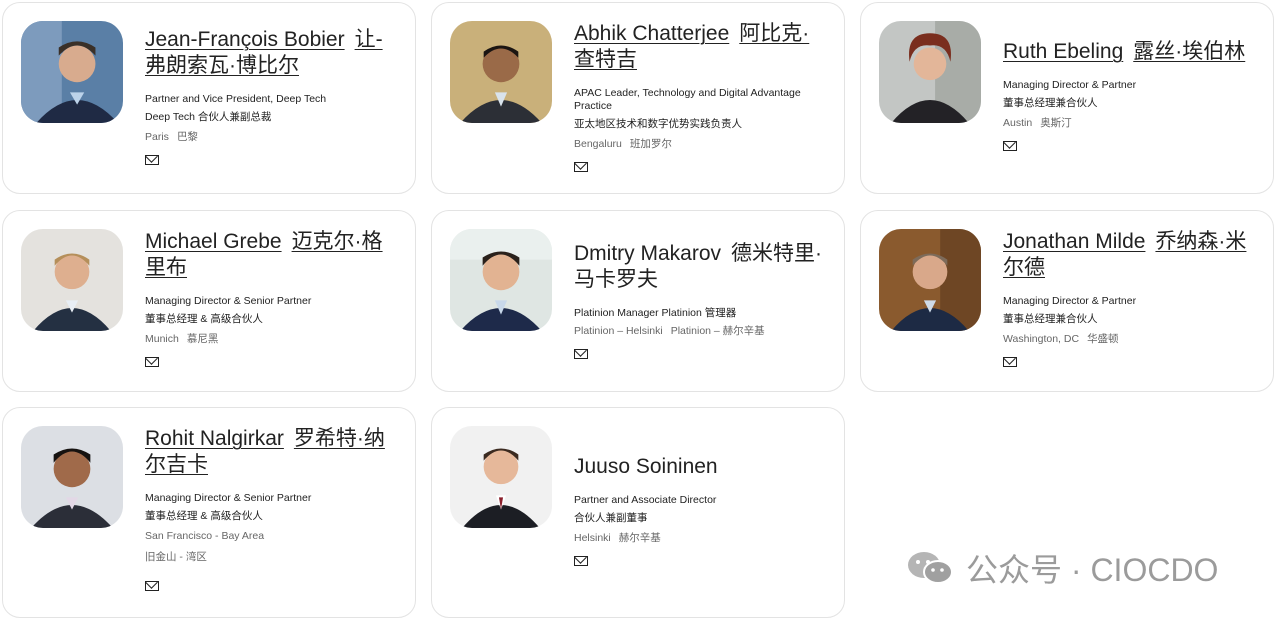 This screenshot has width=1280, height=620. I want to click on person-name-link: Jonathan Milde 乔纳森·米尔德, so click(1124, 254).